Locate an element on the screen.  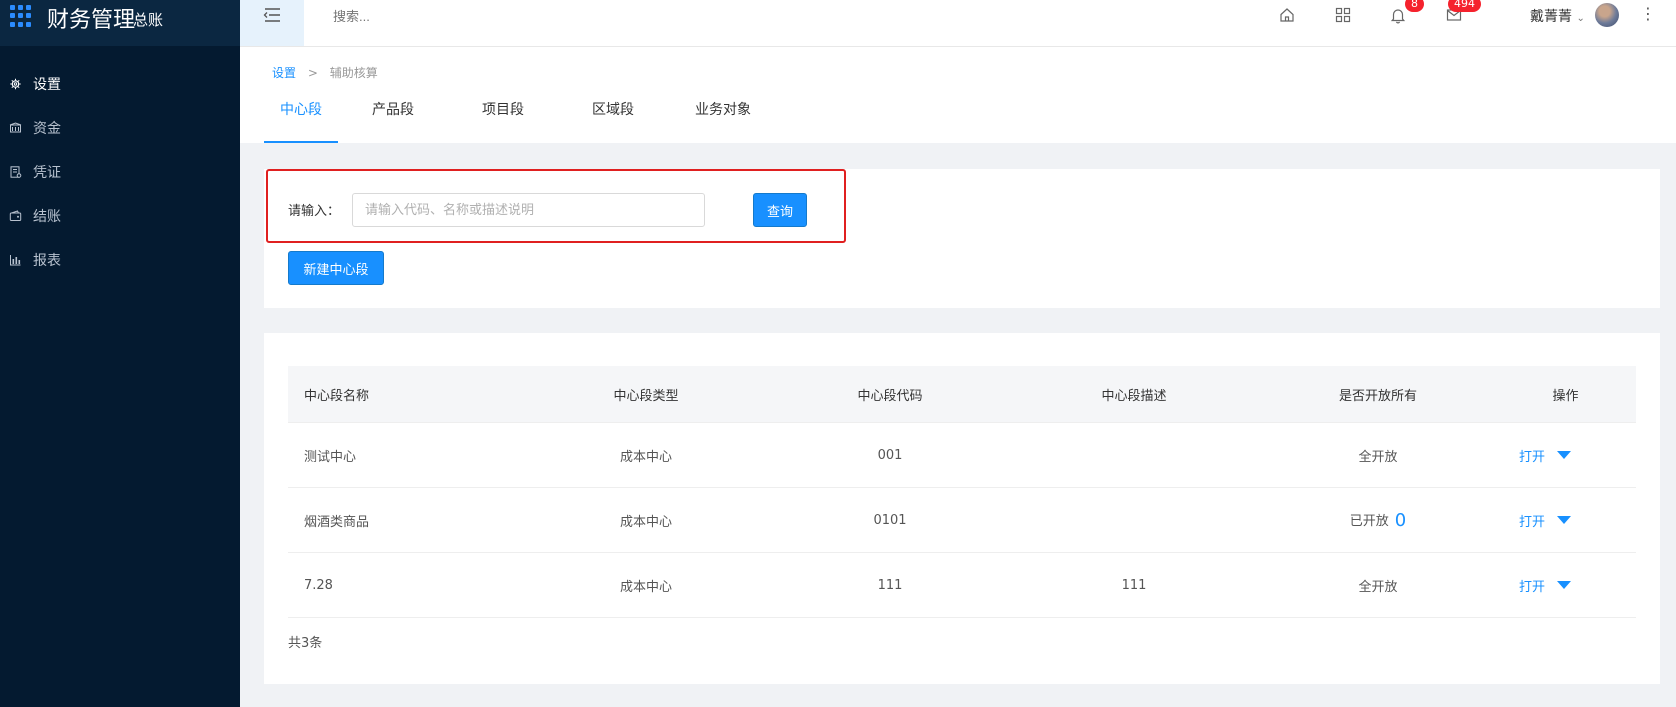
user-name-label: 戴菁菁 is located at coordinates (1551, 17).